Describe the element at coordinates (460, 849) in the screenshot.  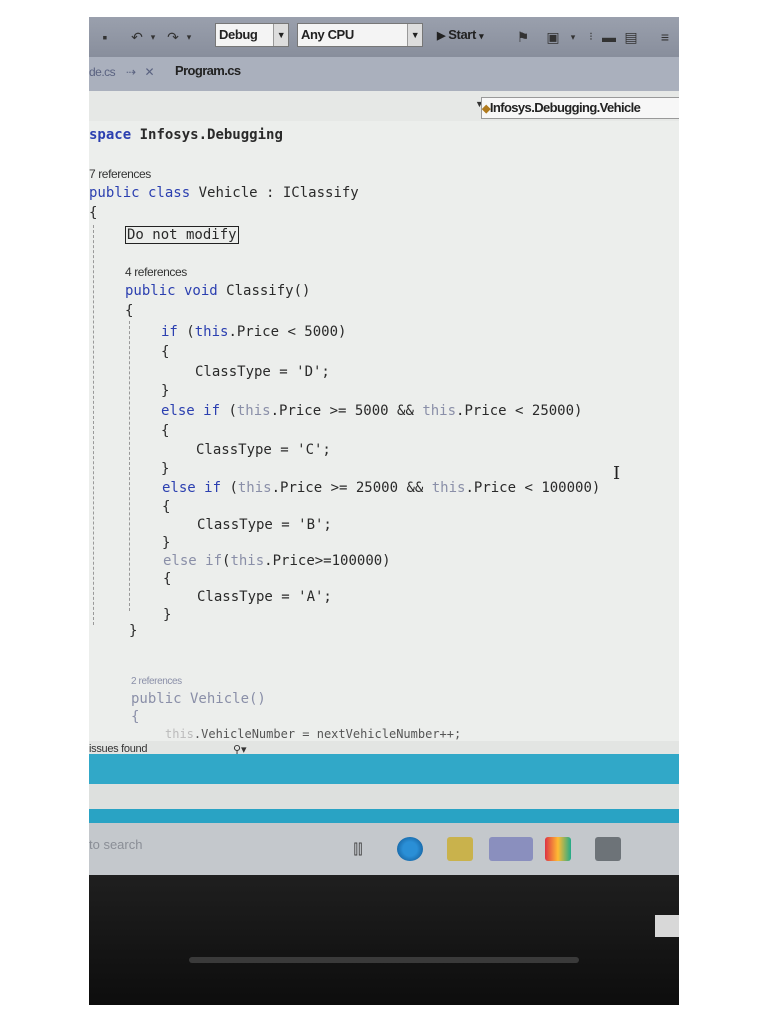
I see `file-explorer-icon` at that location.